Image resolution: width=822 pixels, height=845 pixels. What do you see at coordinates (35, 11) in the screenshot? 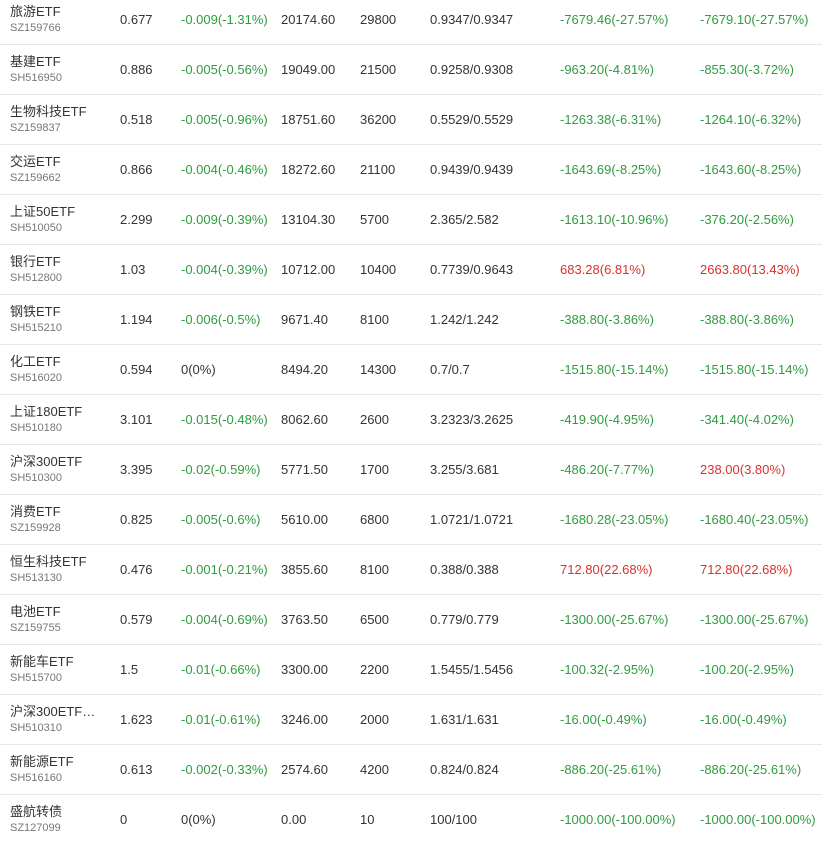
I see `fund-name: 旅游ETF` at bounding box center [35, 11].